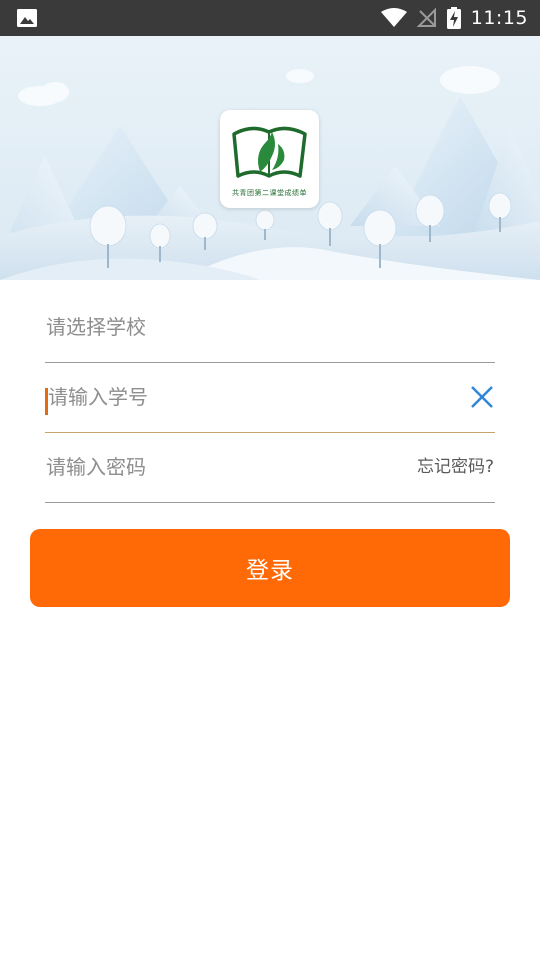 Image resolution: width=540 pixels, height=960 pixels. Describe the element at coordinates (453, 18) in the screenshot. I see `battery-charging-icon` at that location.